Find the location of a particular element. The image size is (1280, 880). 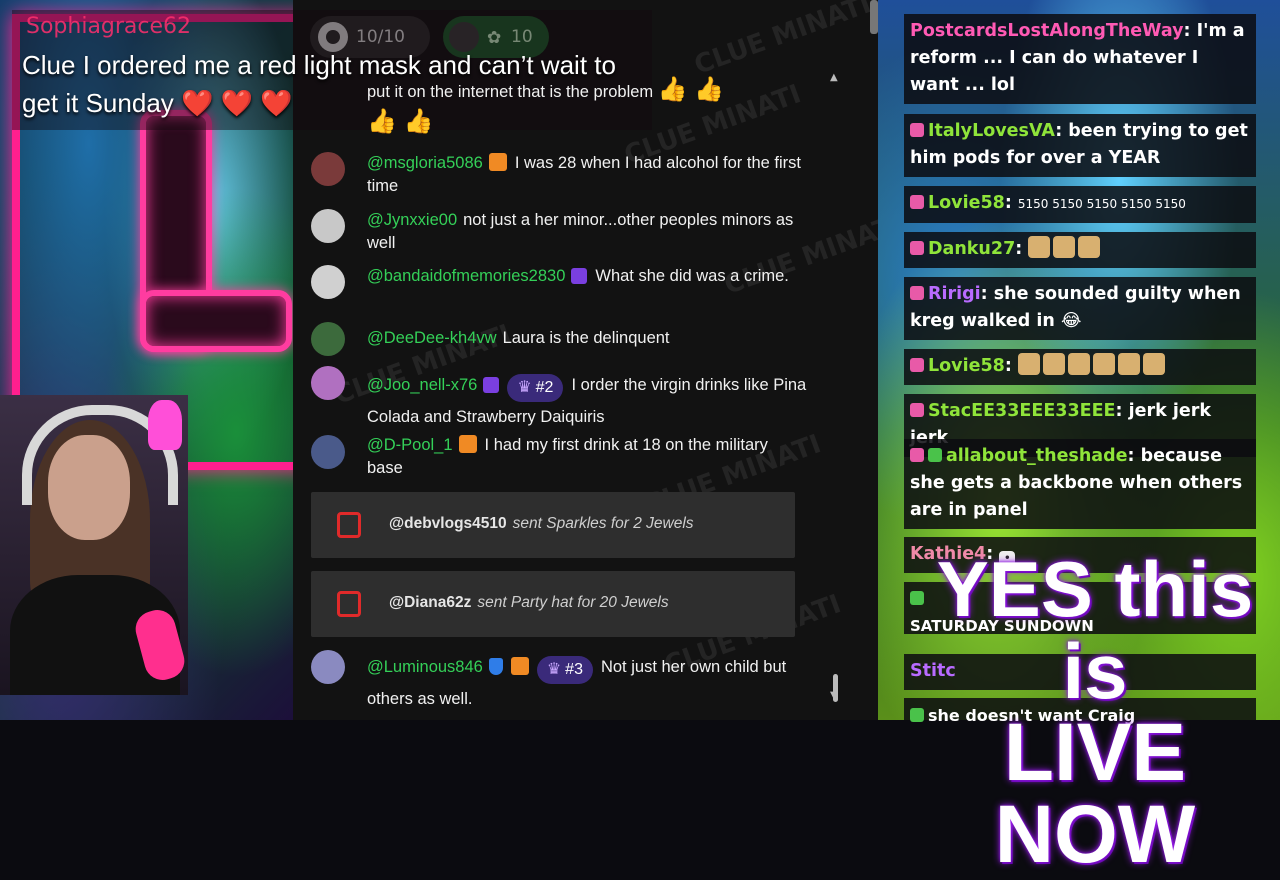

overlay-chat-message: Lovie58: is located at coordinates (1080, 367).